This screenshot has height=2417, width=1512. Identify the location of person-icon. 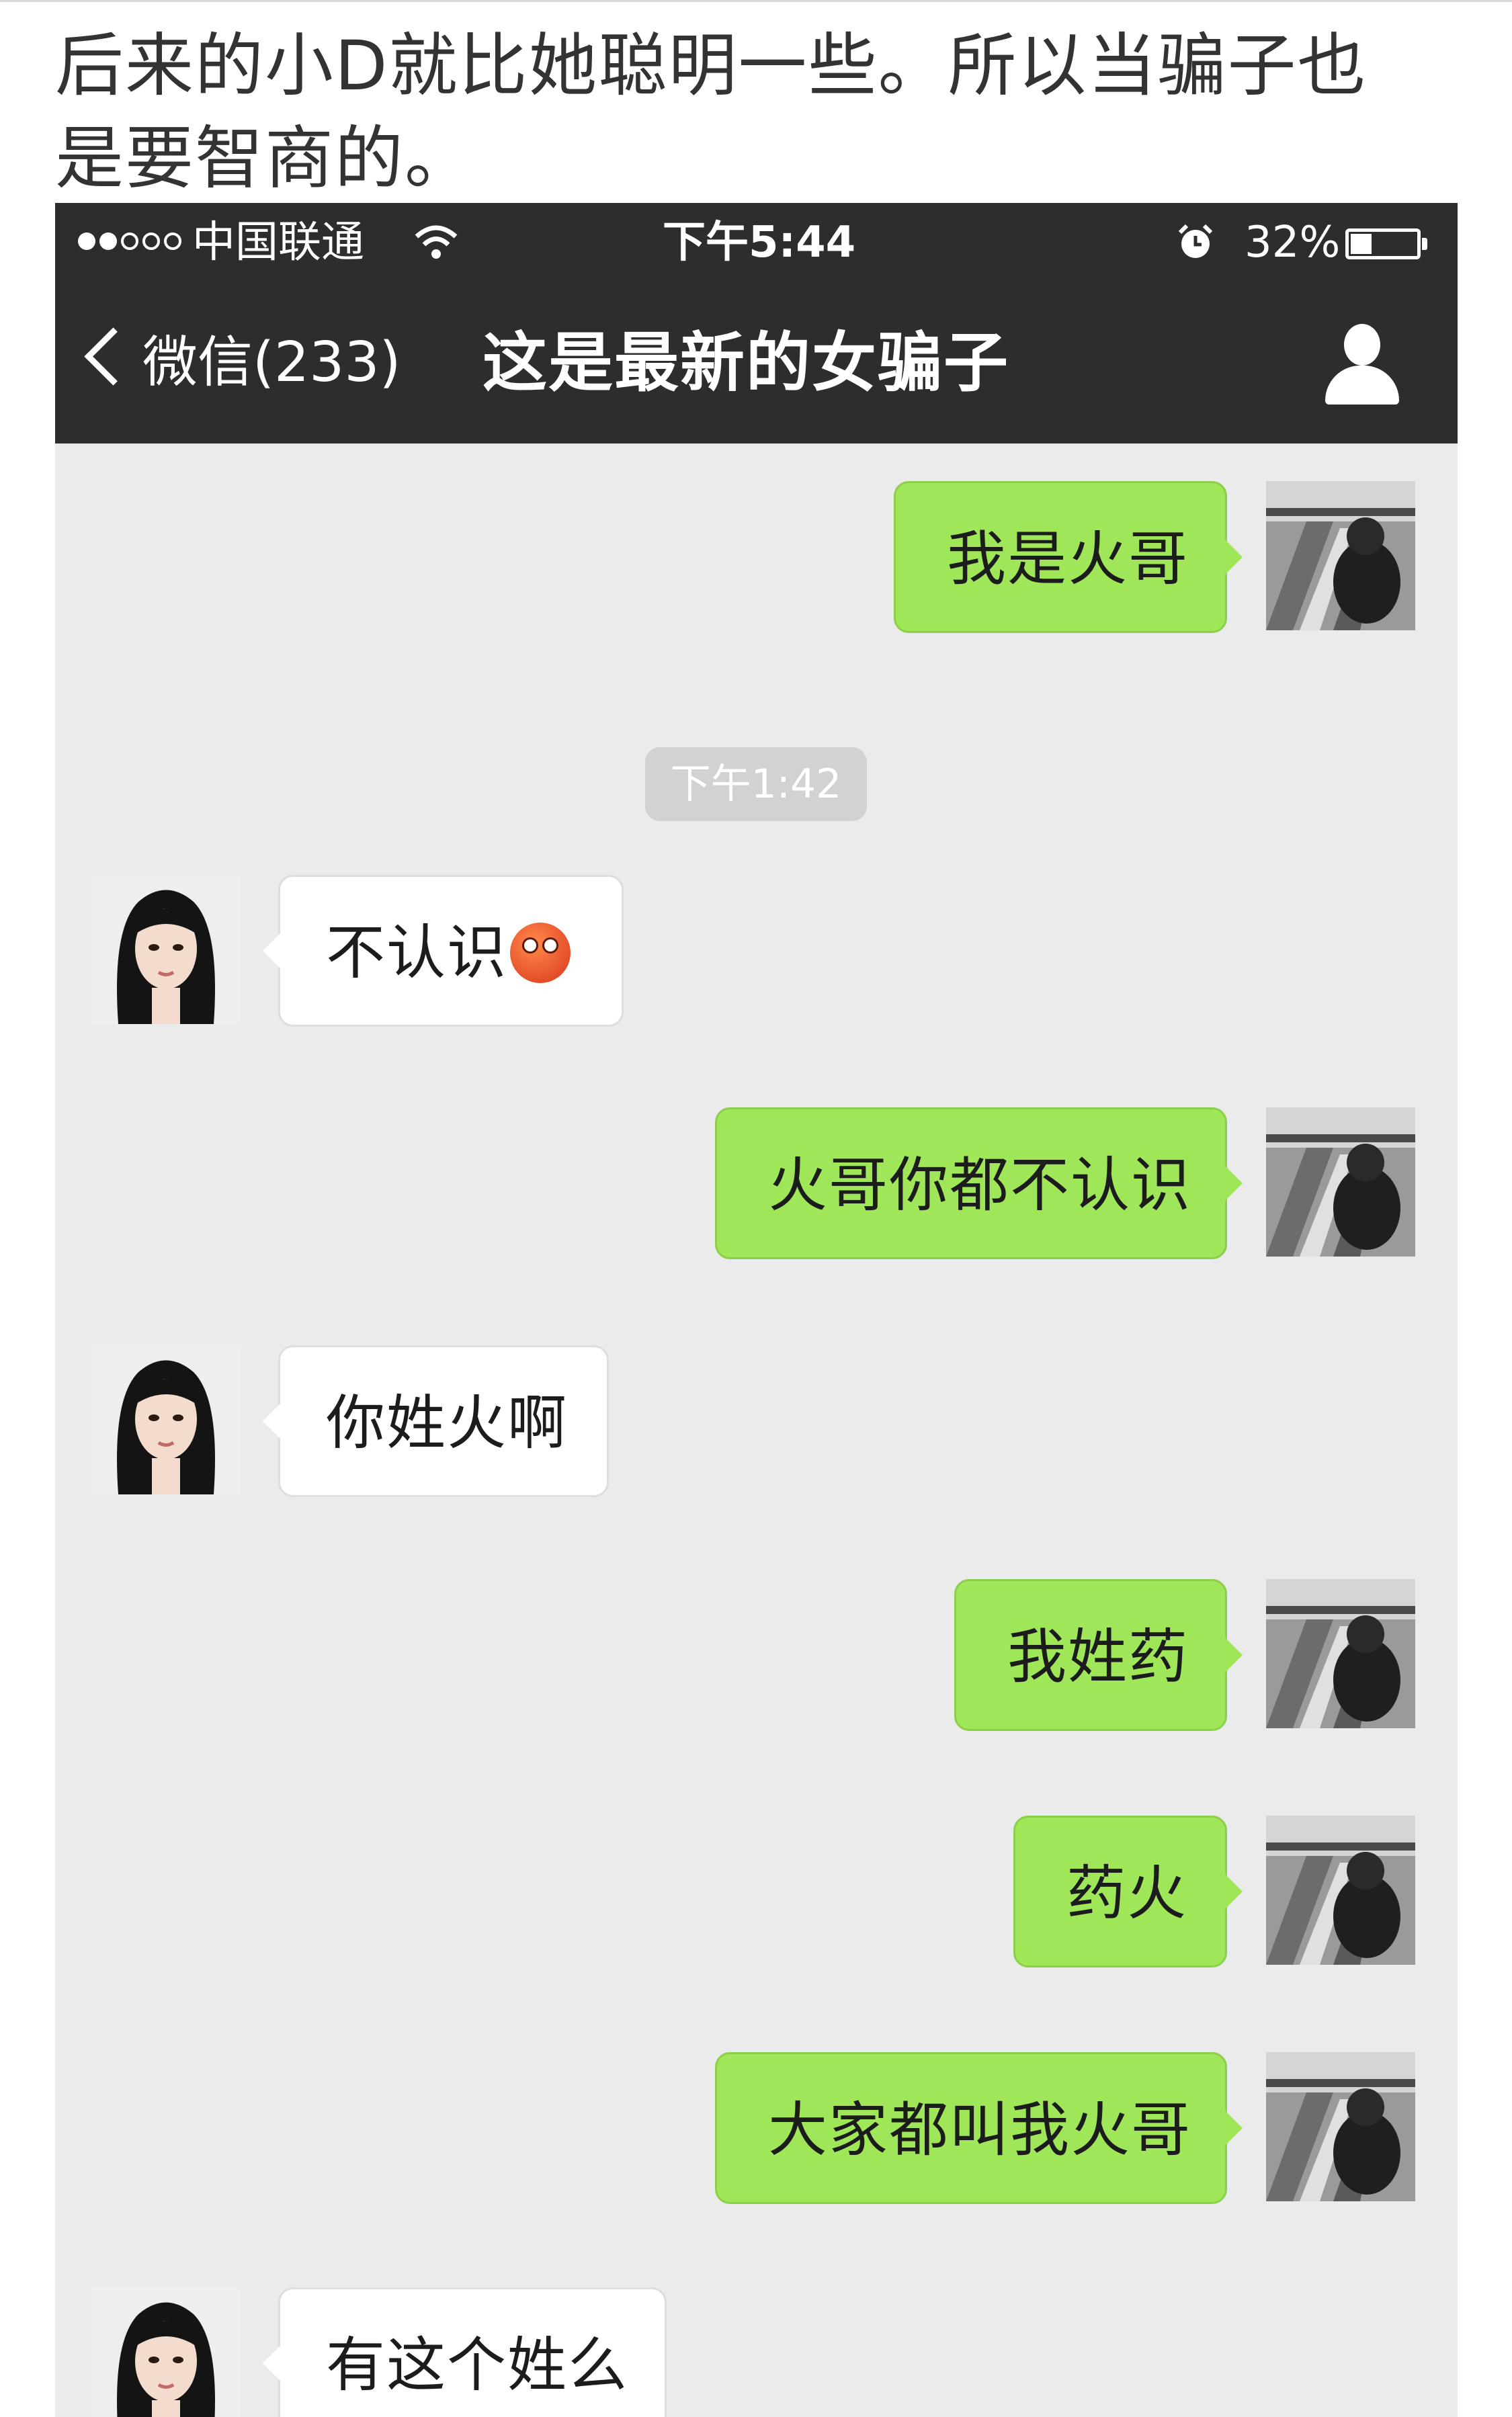
(1362, 365).